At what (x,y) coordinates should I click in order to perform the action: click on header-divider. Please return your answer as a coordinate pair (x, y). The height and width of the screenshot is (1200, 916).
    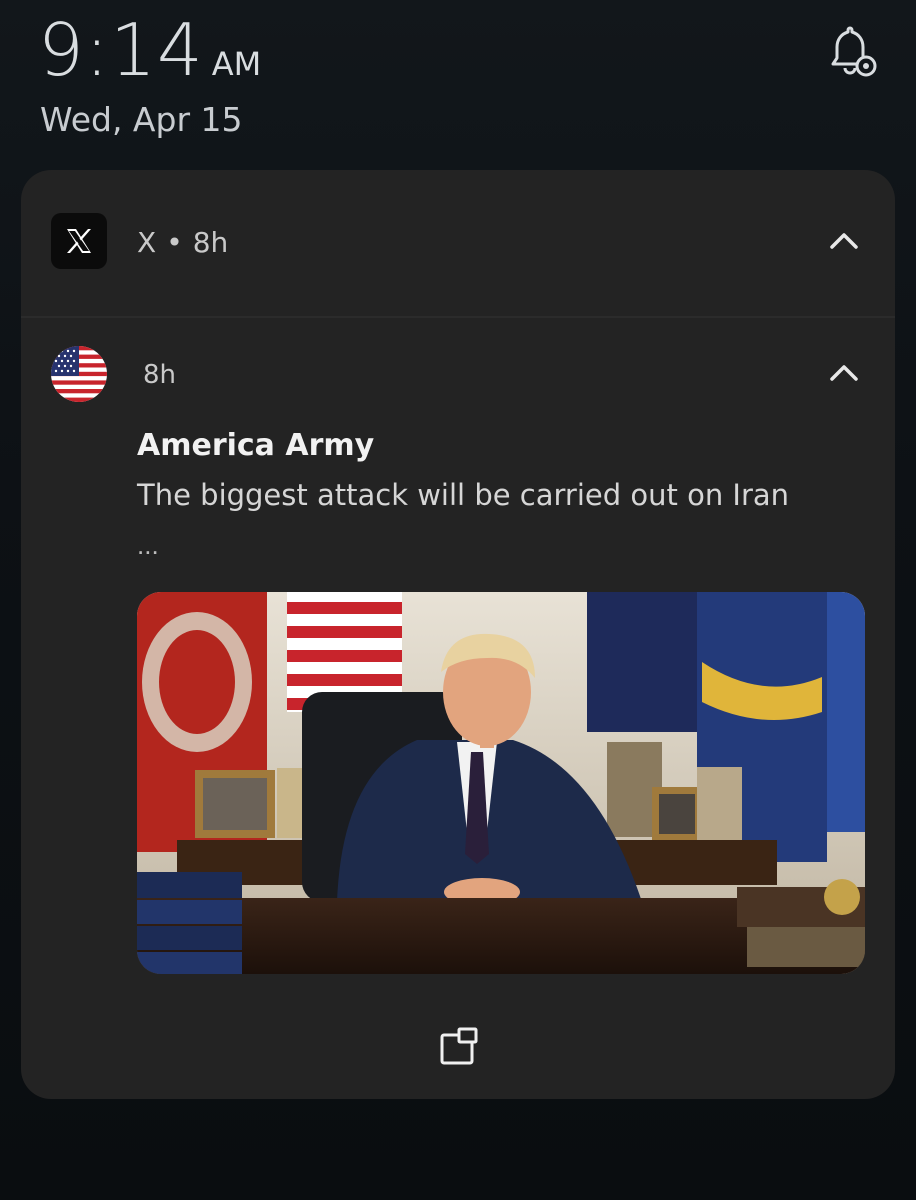
    Looking at the image, I should click on (458, 317).